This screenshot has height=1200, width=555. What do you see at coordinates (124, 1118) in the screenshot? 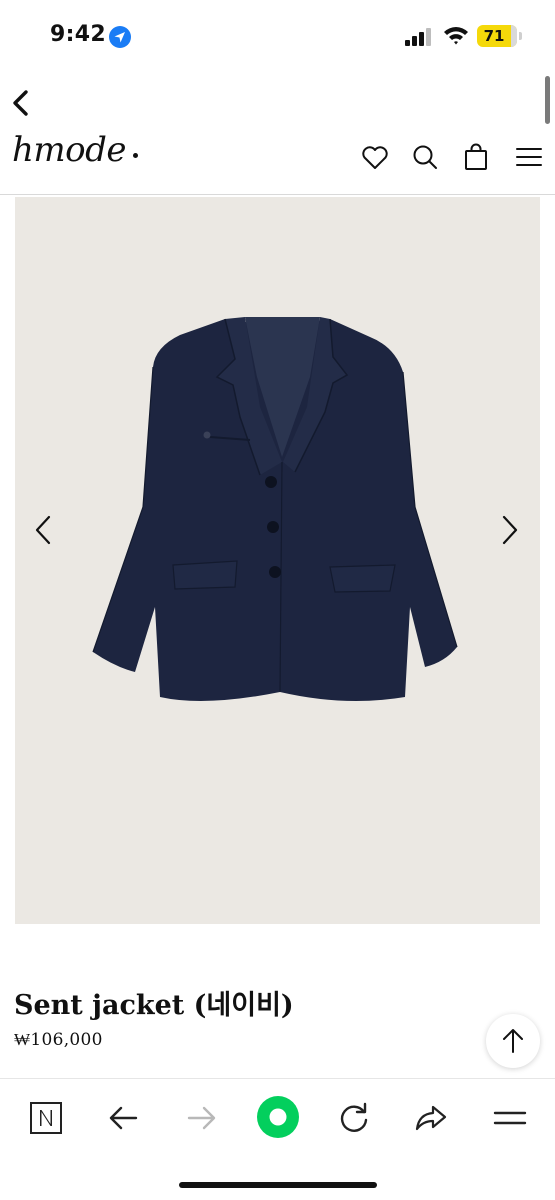
I see `back-arrow-icon` at bounding box center [124, 1118].